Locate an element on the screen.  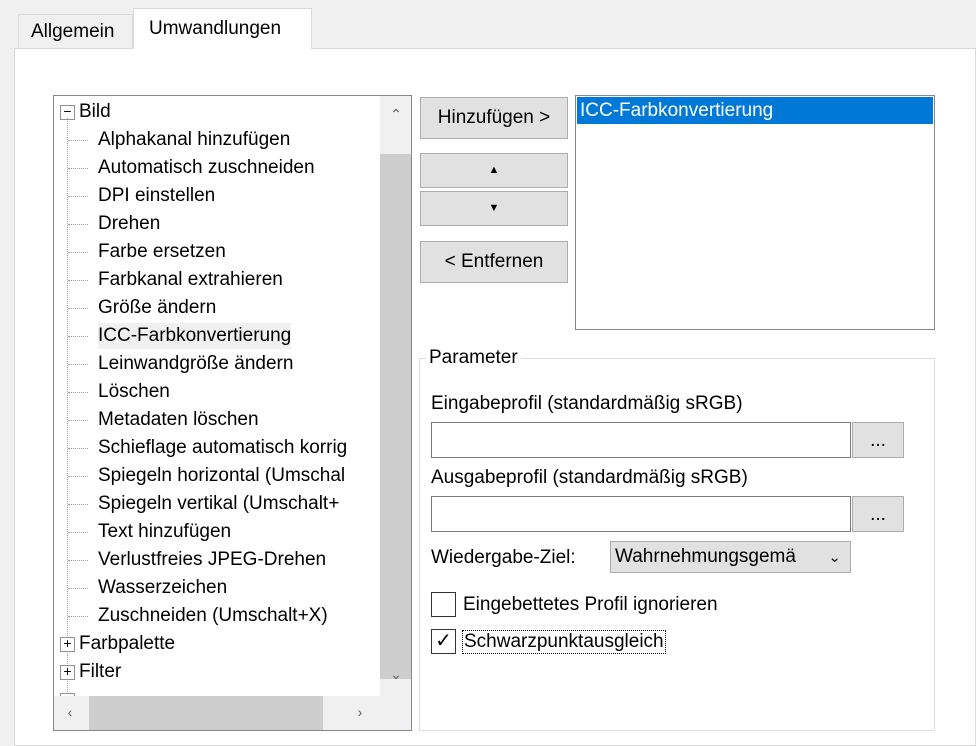
tab-umwandlungen-label: Umwandlungen is located at coordinates (215, 28).